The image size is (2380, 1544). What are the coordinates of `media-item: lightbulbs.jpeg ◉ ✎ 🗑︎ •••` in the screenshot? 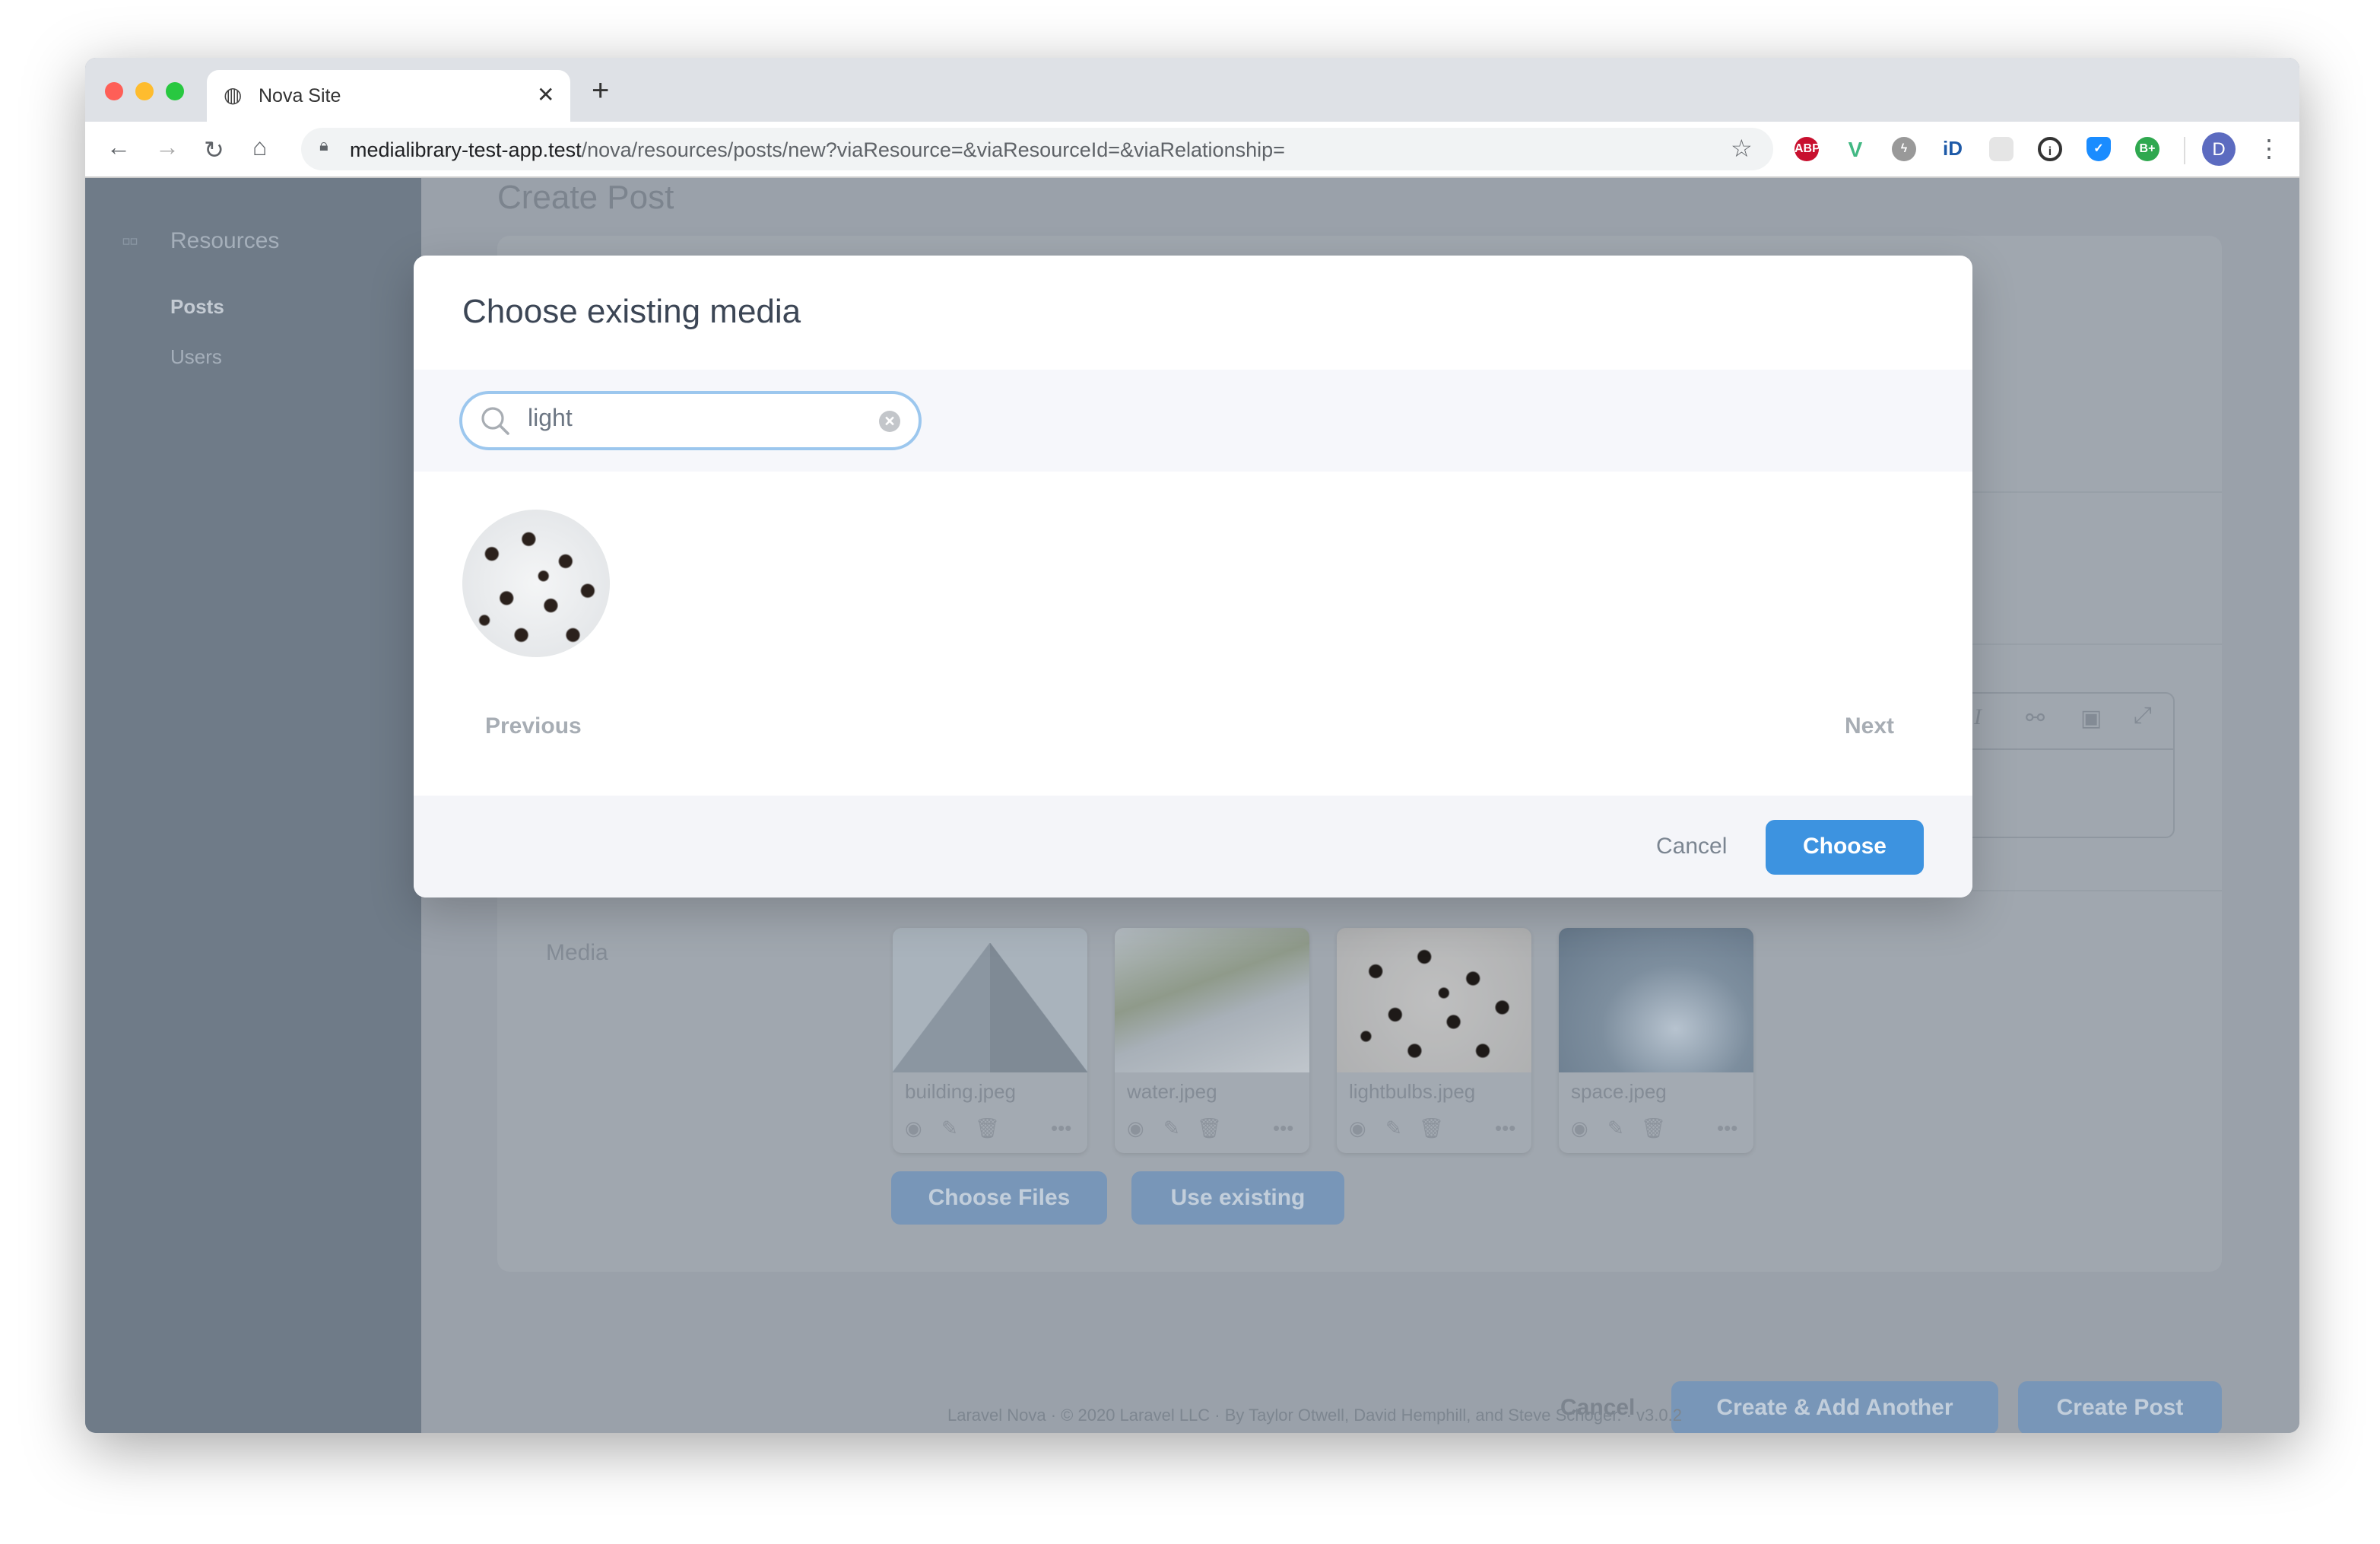 It's located at (1434, 1040).